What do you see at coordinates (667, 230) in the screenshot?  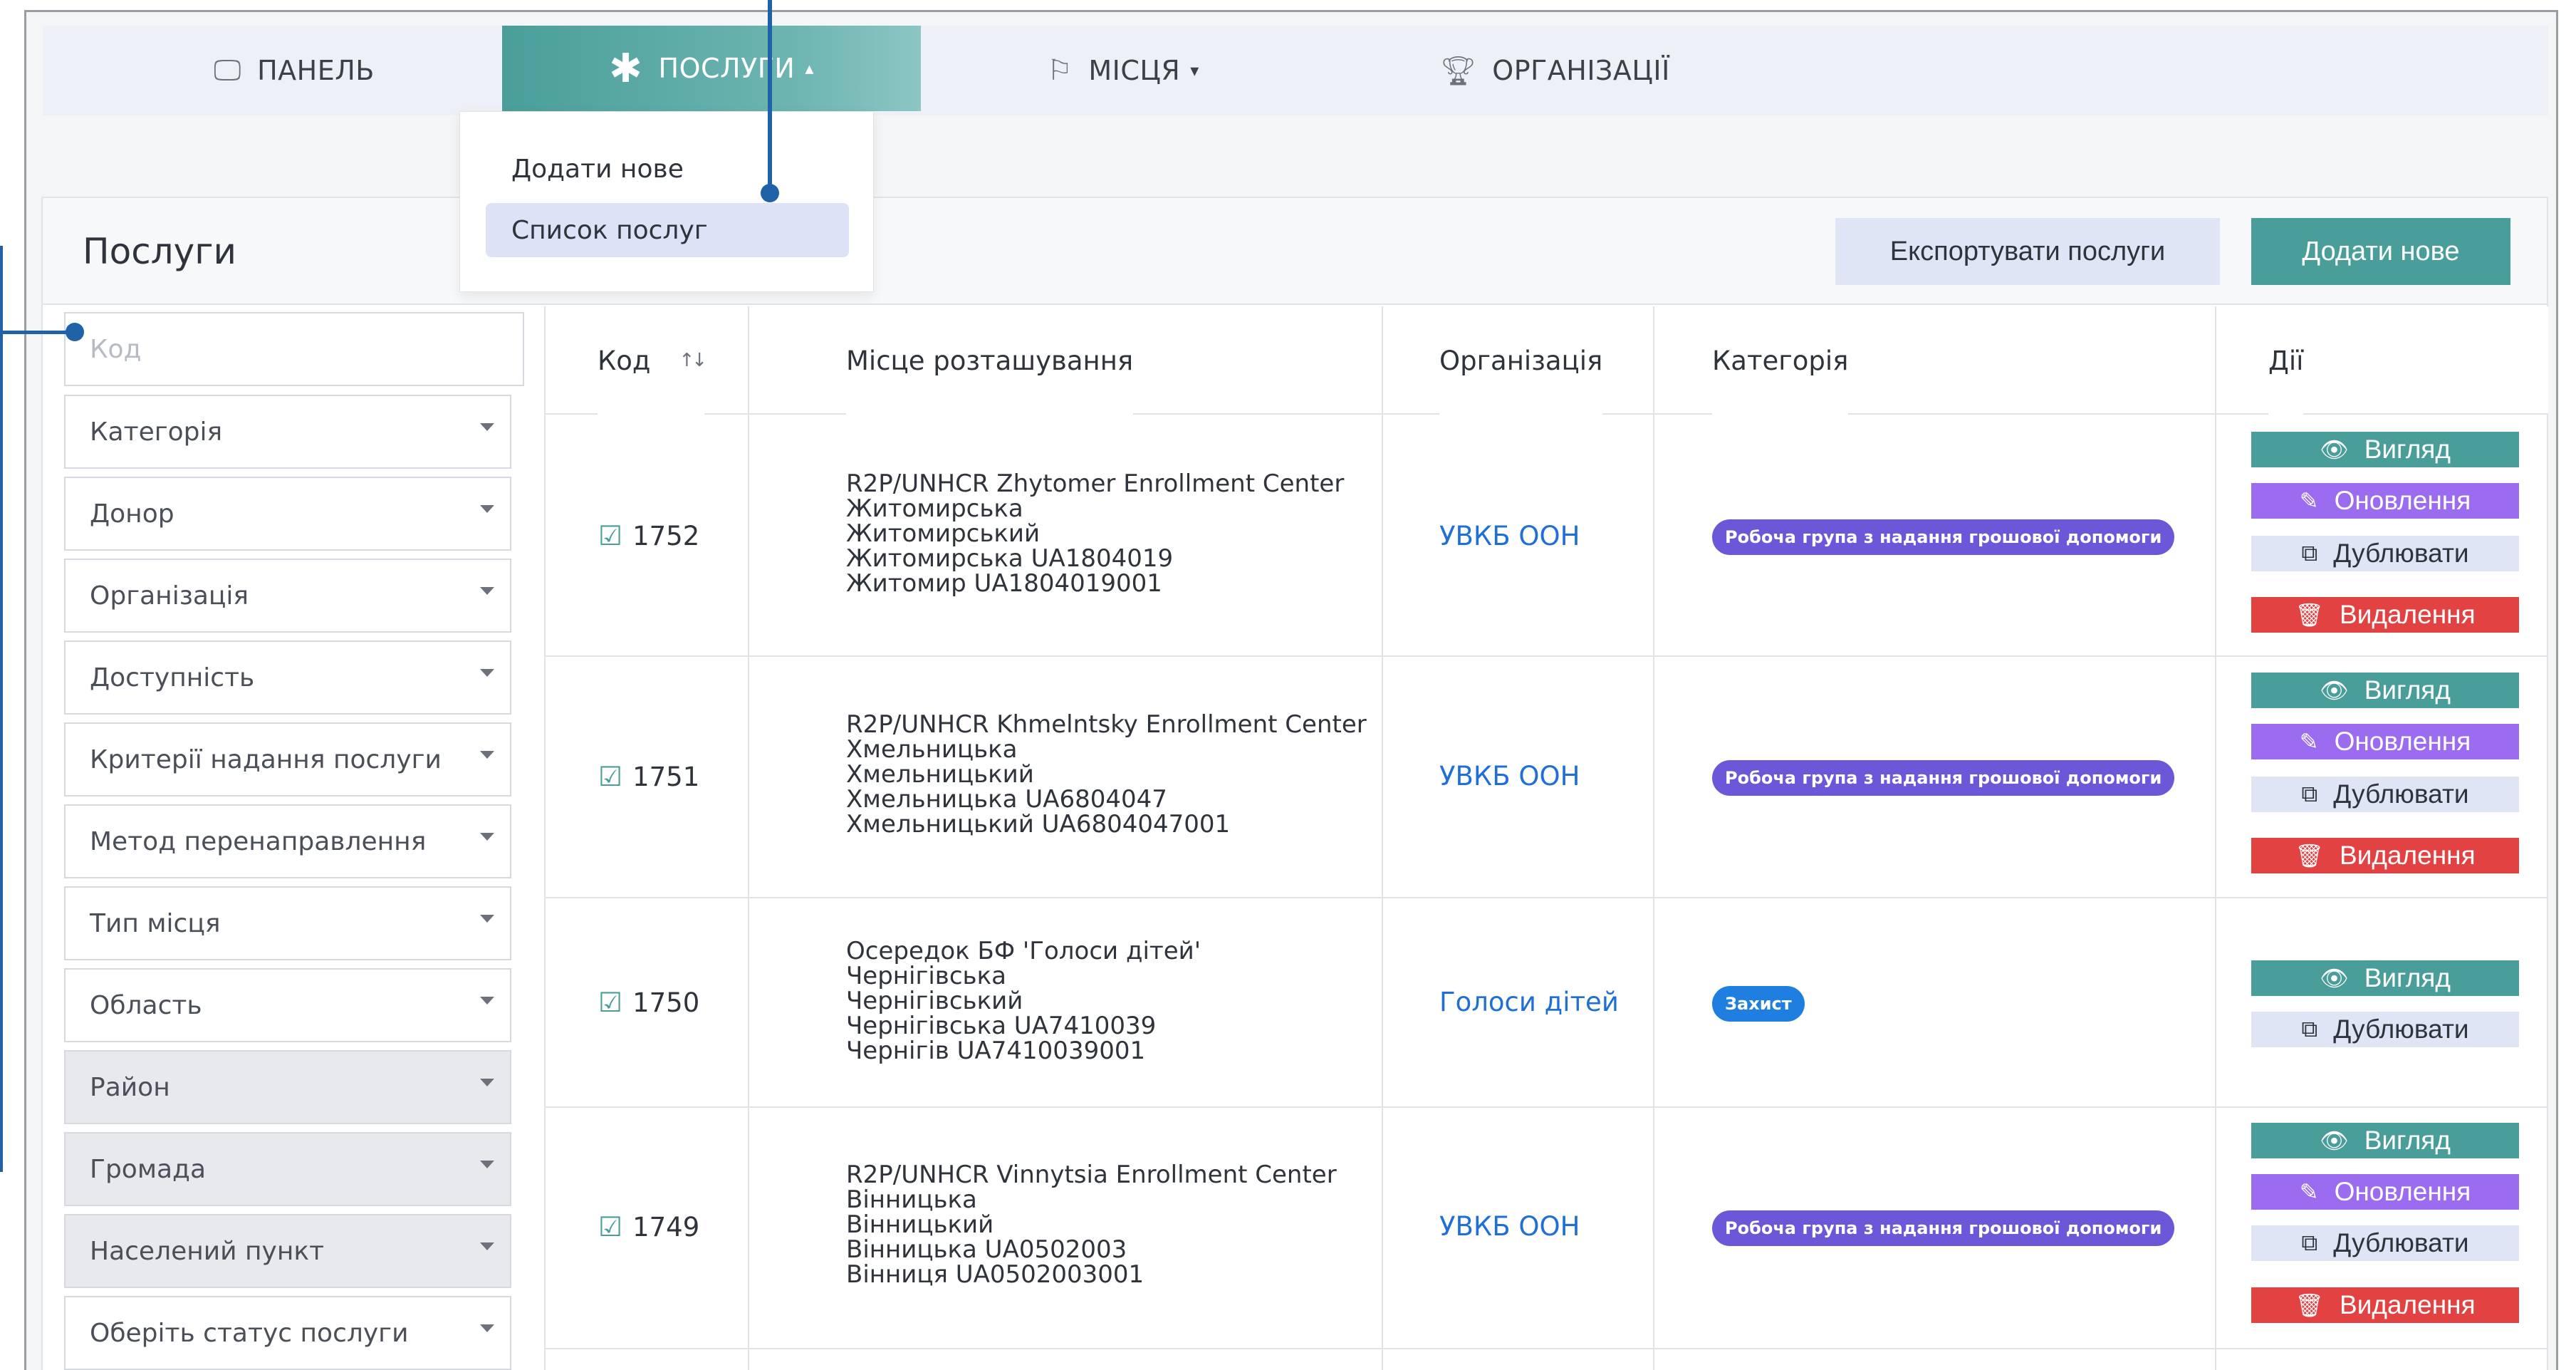 I see `dropdown-services-list: Список послуг` at bounding box center [667, 230].